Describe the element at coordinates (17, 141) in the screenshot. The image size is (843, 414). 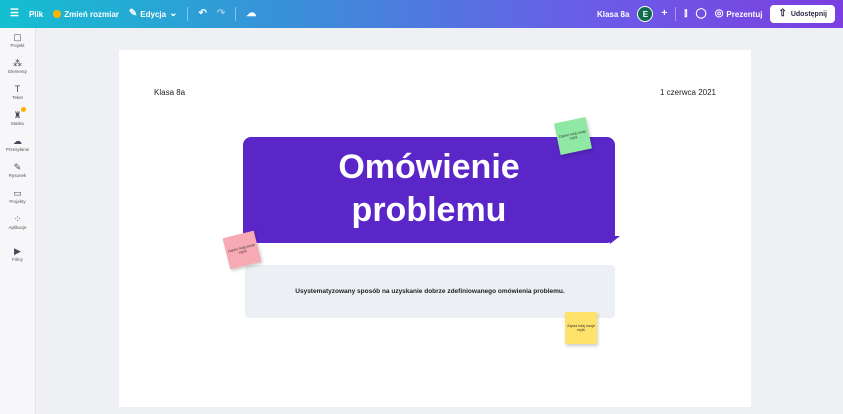
I see `upload-icon: ☁` at that location.